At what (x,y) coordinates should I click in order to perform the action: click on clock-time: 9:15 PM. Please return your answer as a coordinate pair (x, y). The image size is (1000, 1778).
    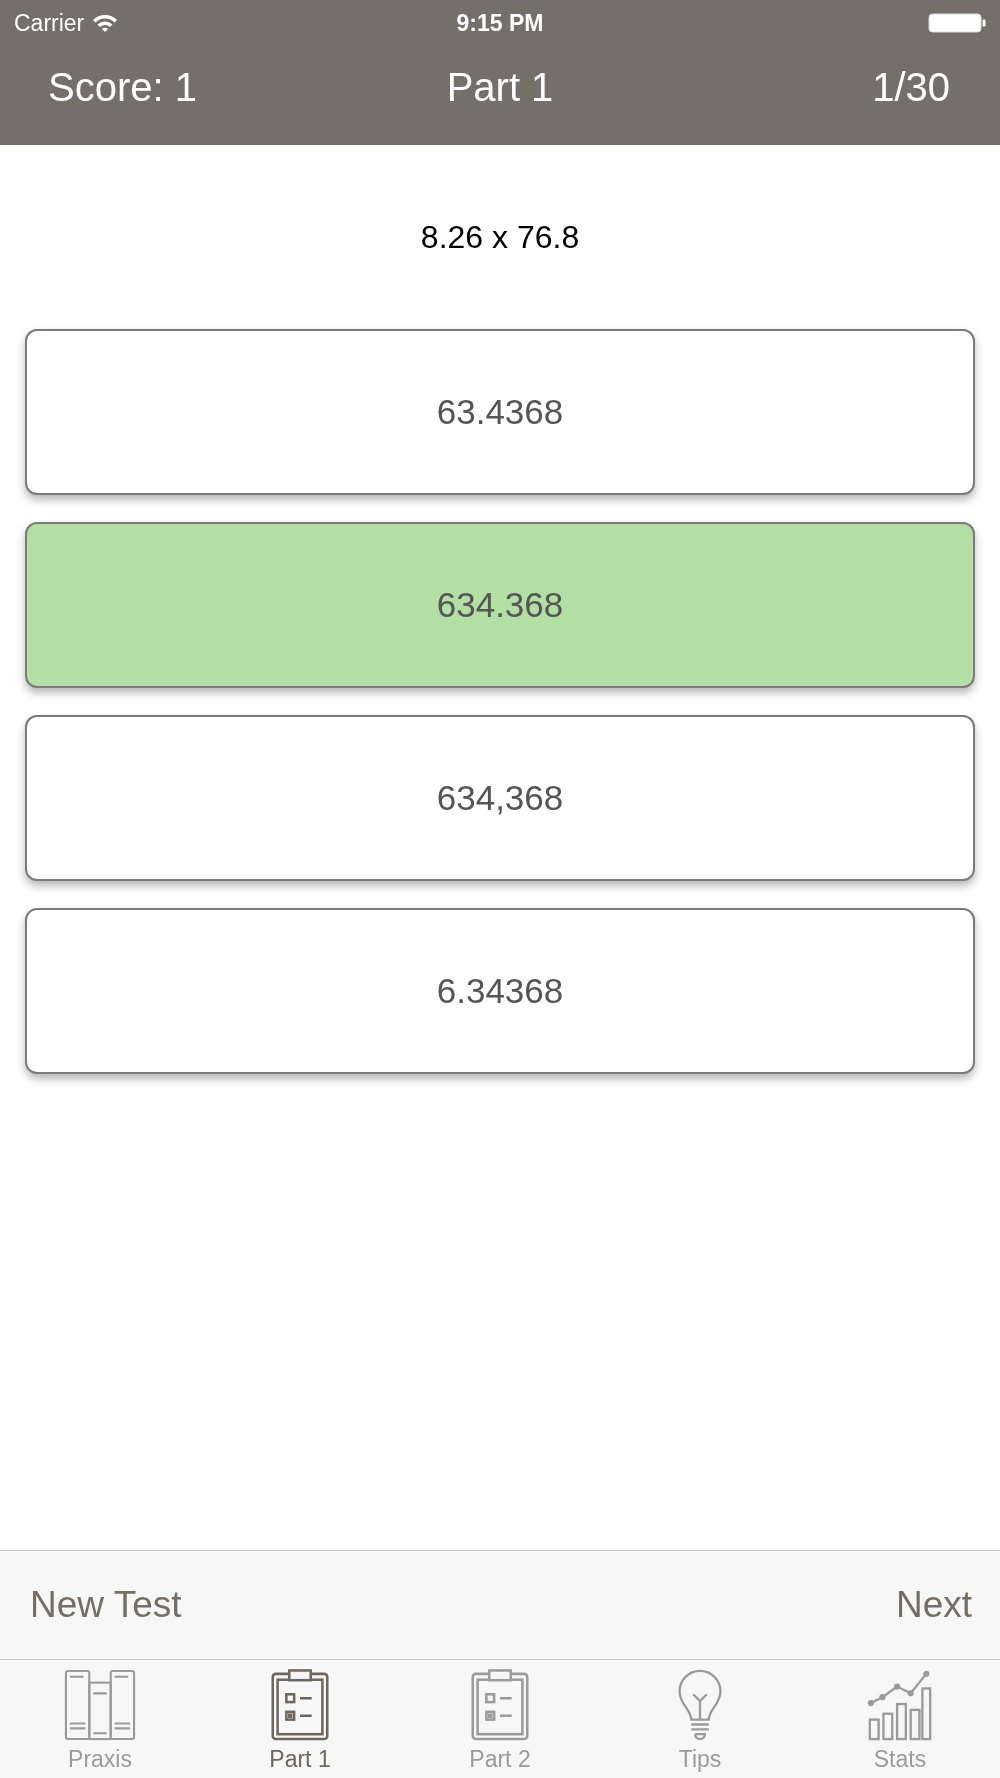
    Looking at the image, I should click on (500, 23).